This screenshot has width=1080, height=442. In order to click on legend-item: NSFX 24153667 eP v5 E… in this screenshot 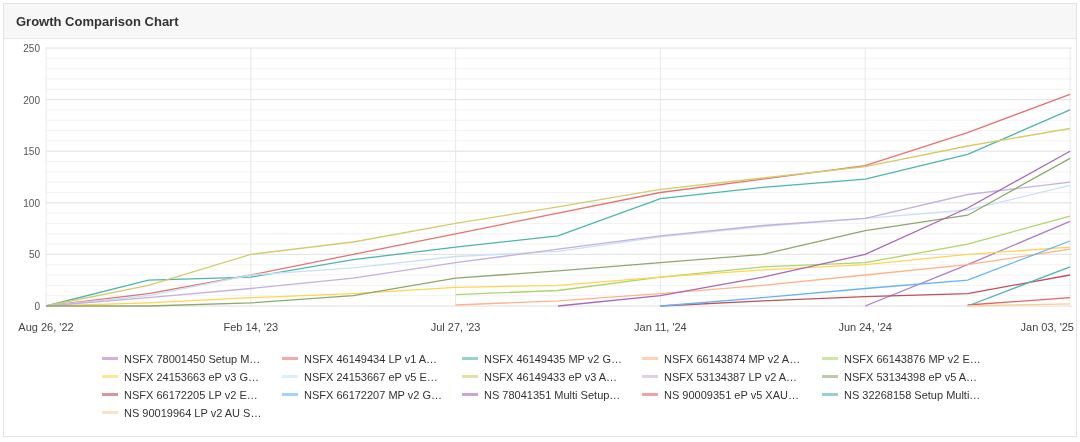, I will do `click(372, 376)`.